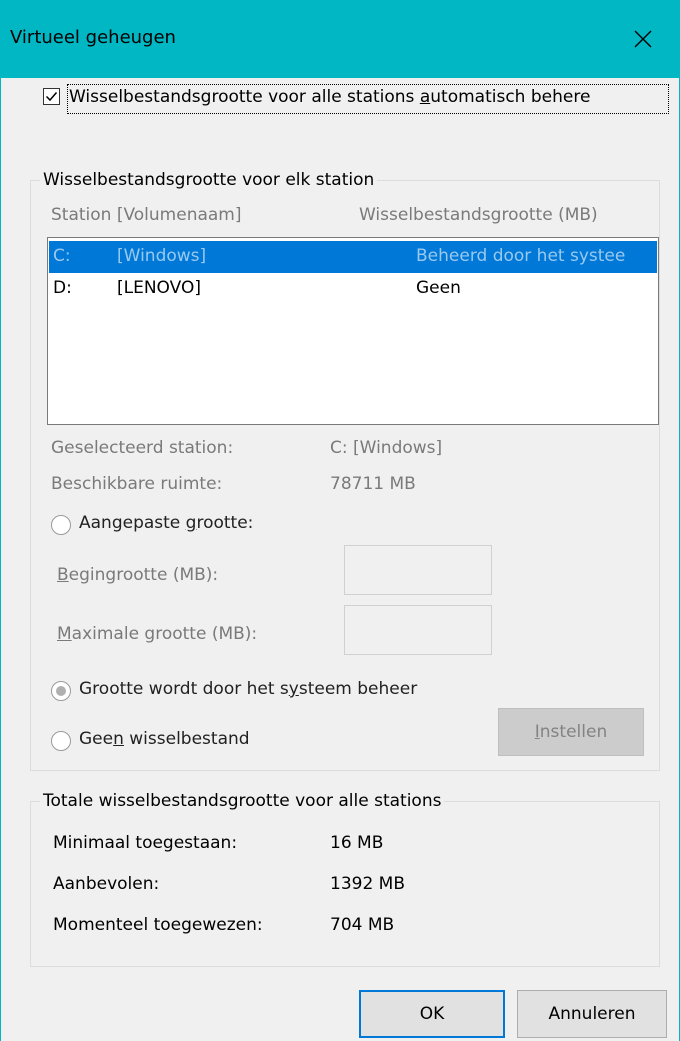  Describe the element at coordinates (158, 925) in the screenshot. I see `currently-allocated-label: Momenteel toegewezen:` at that location.